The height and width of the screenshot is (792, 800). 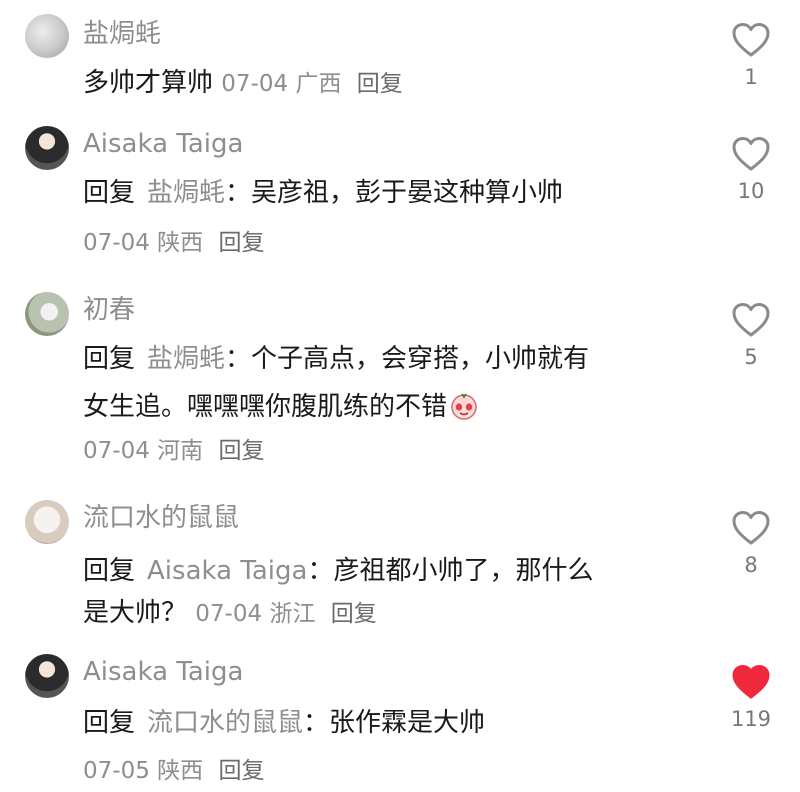 I want to click on comment-meta: 07-04 浙江 回复, so click(x=285, y=614).